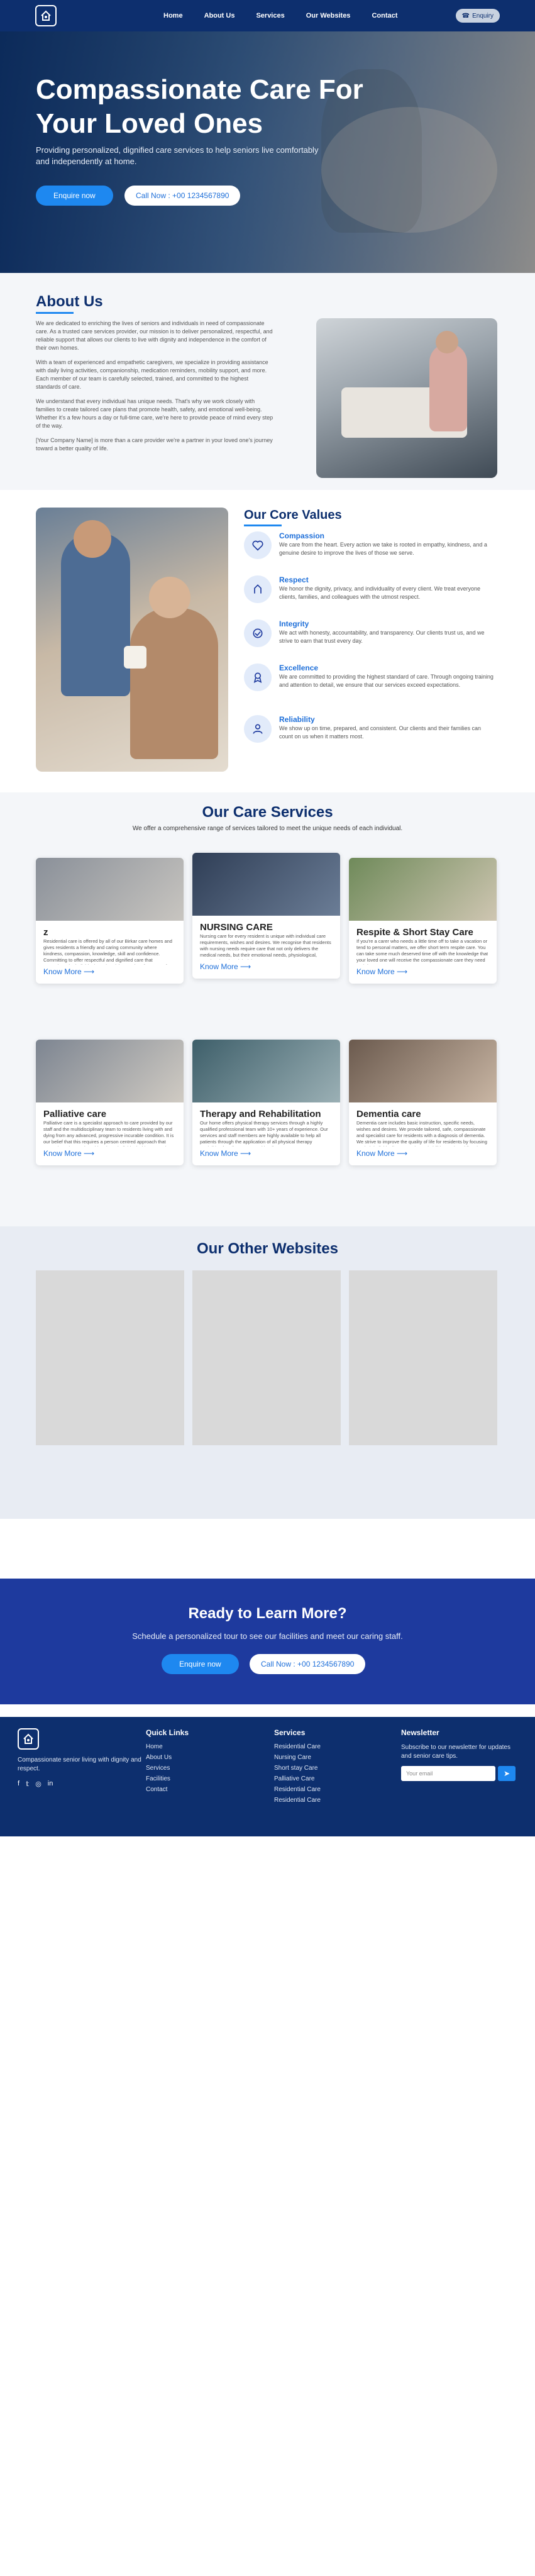 The image size is (535, 2576). What do you see at coordinates (18, 1784) in the screenshot?
I see `facebook-icon: f` at bounding box center [18, 1784].